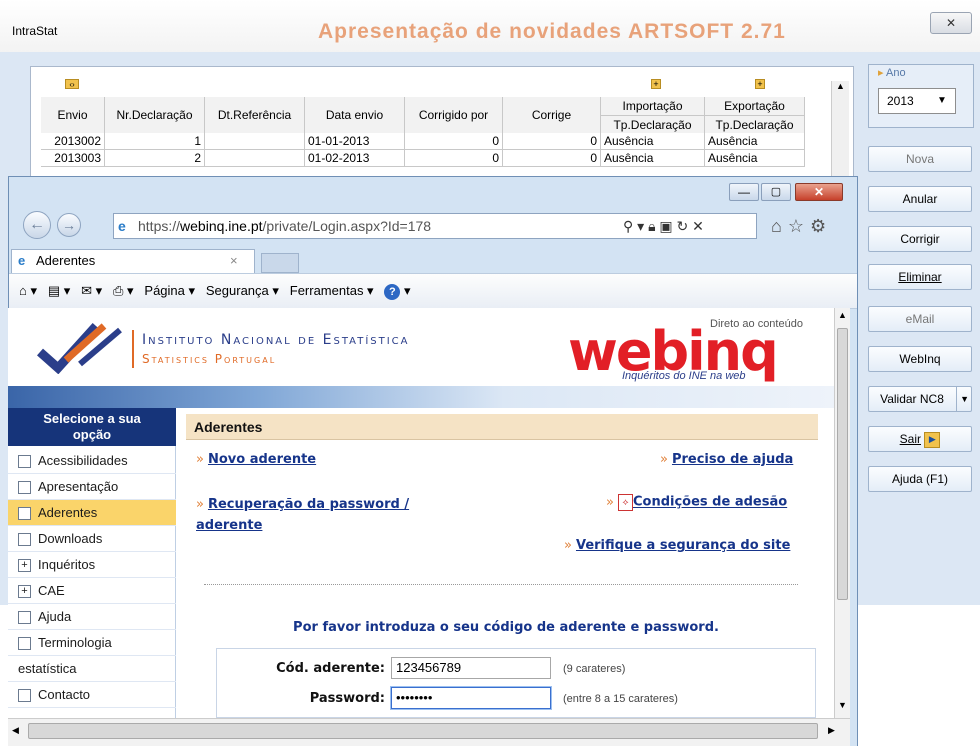 The width and height of the screenshot is (980, 746). I want to click on minimize-button: —, so click(744, 192).